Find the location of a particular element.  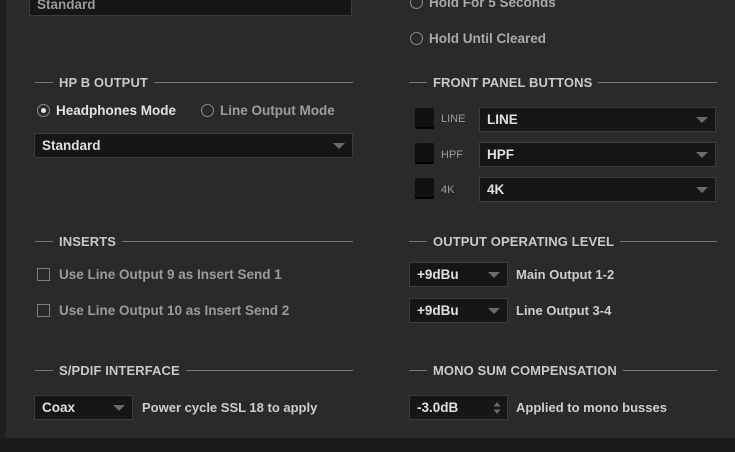

main-output-label: Main Output 1-2 is located at coordinates (565, 274).